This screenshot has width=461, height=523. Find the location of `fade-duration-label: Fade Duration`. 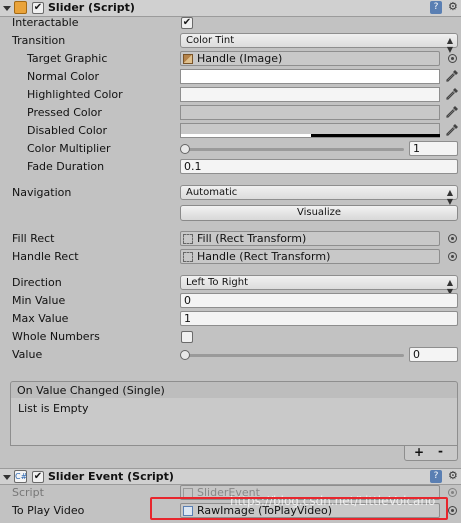

fade-duration-label: Fade Duration is located at coordinates (66, 166).